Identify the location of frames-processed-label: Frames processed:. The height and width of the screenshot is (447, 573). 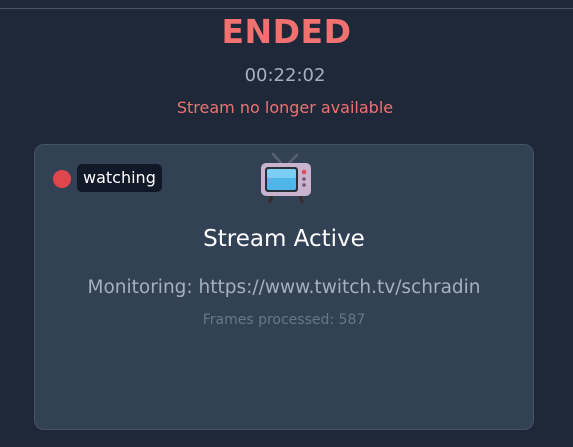
(268, 320).